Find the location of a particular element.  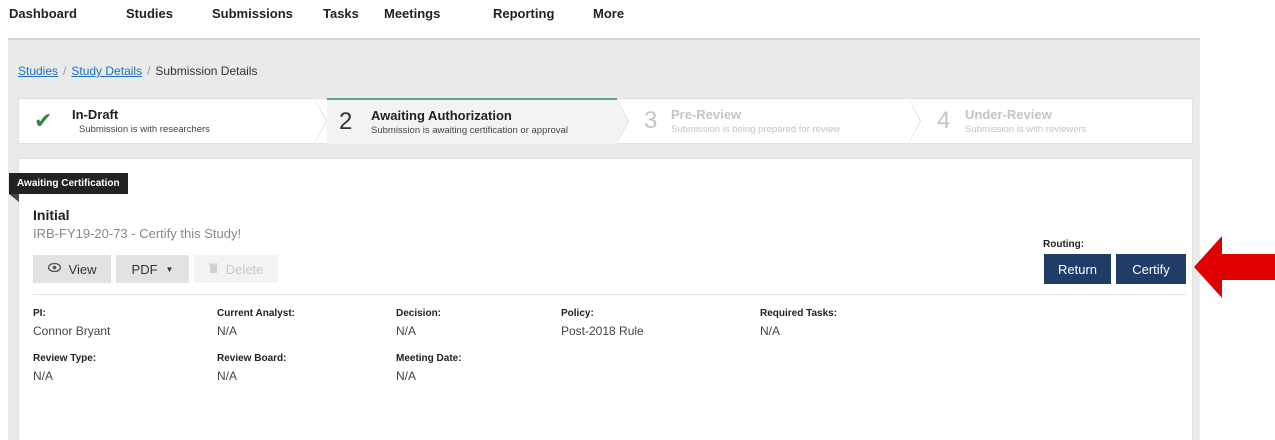

field-label: Meeting Date: is located at coordinates (429, 358).